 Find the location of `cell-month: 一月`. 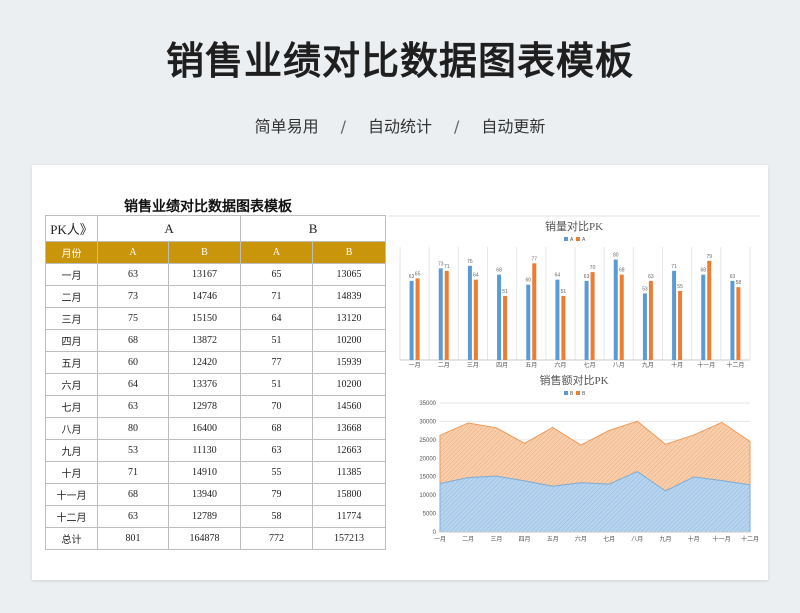

cell-month: 一月 is located at coordinates (71, 274).